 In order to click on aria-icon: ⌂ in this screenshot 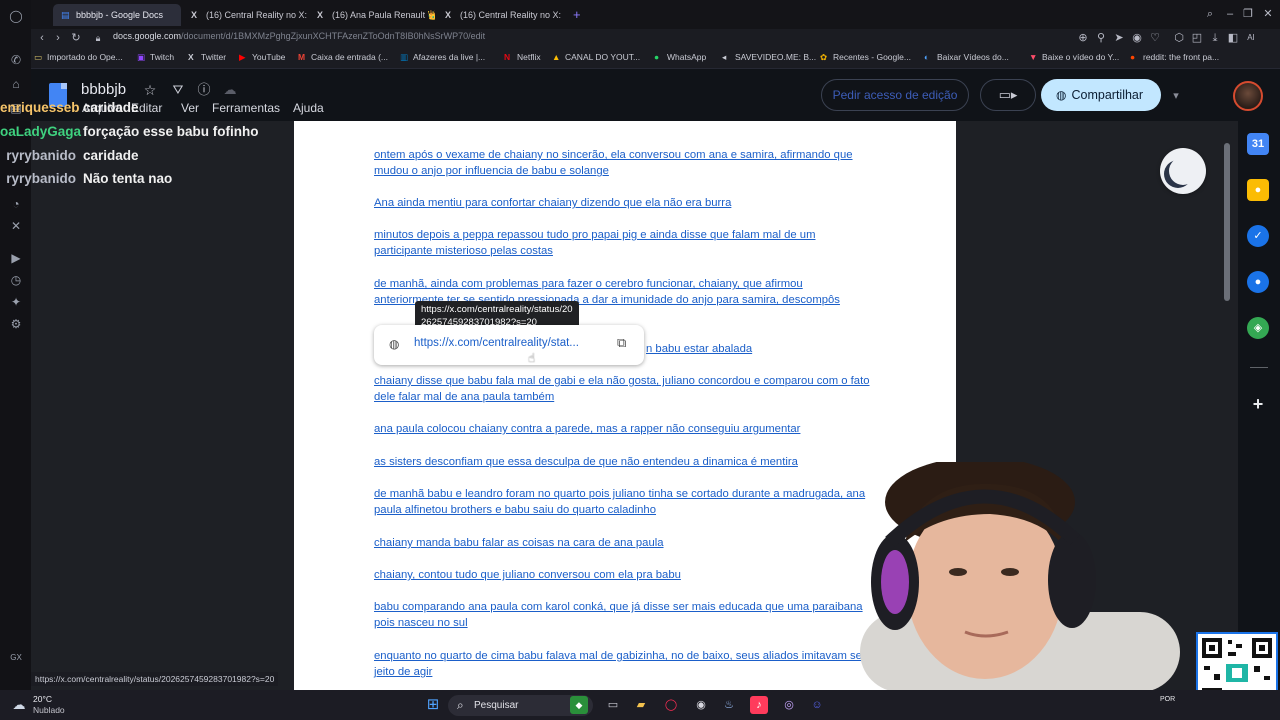, I will do `click(16, 84)`.